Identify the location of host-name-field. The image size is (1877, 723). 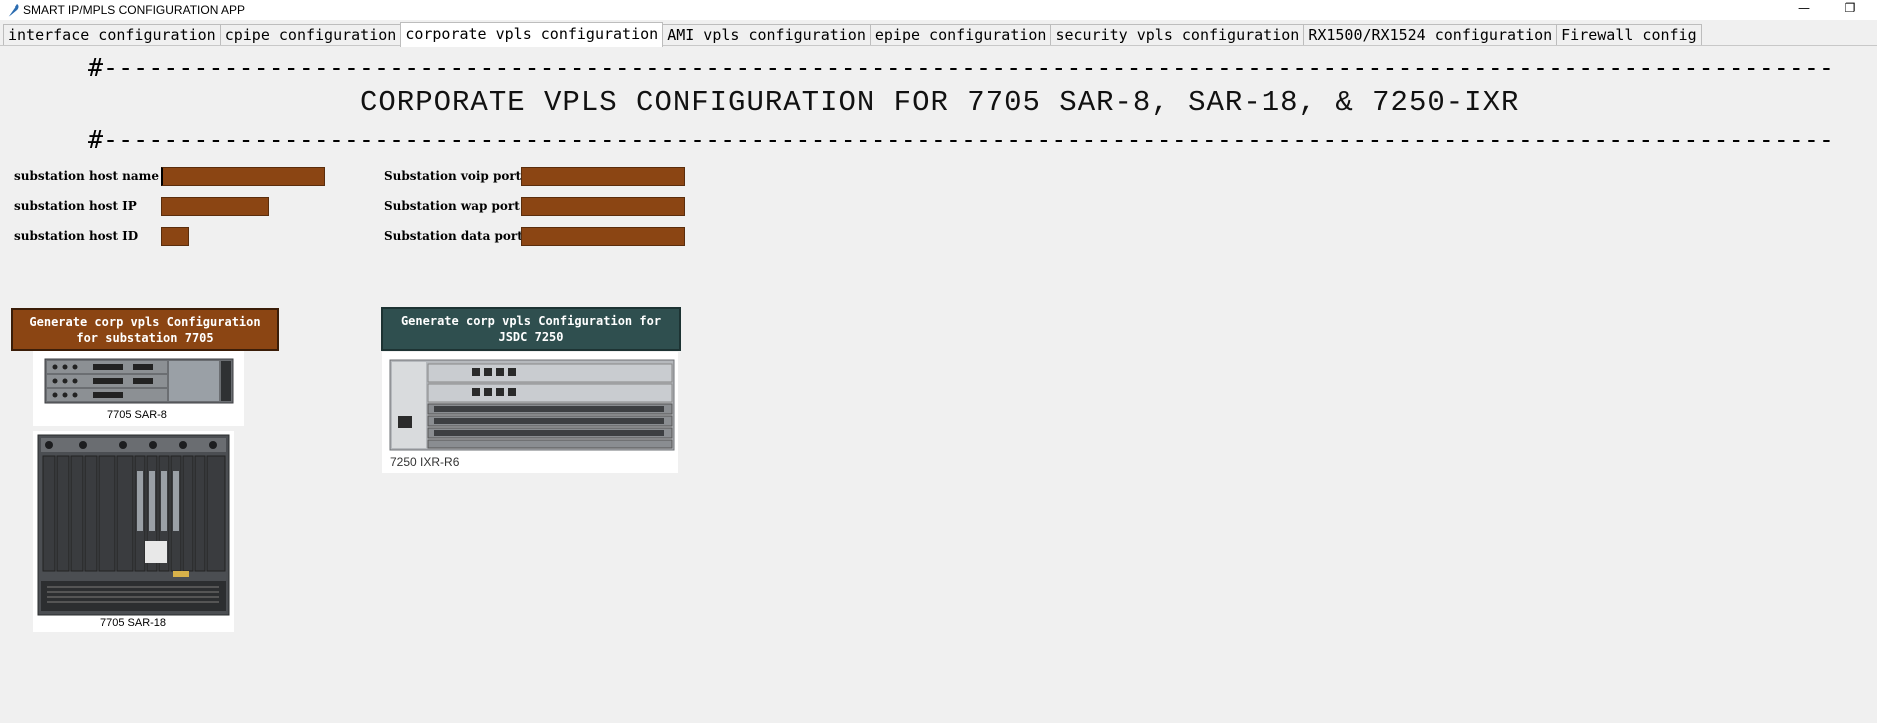
(243, 176).